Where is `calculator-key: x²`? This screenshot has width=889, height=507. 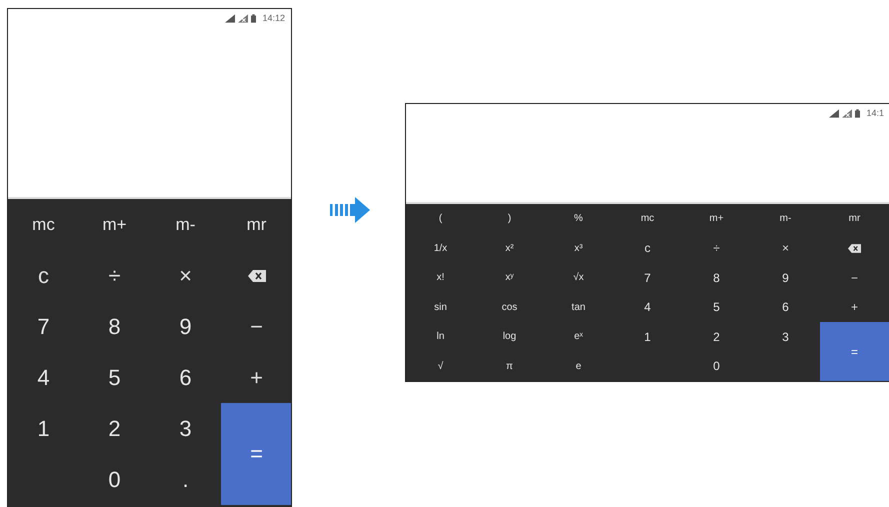 calculator-key: x² is located at coordinates (509, 248).